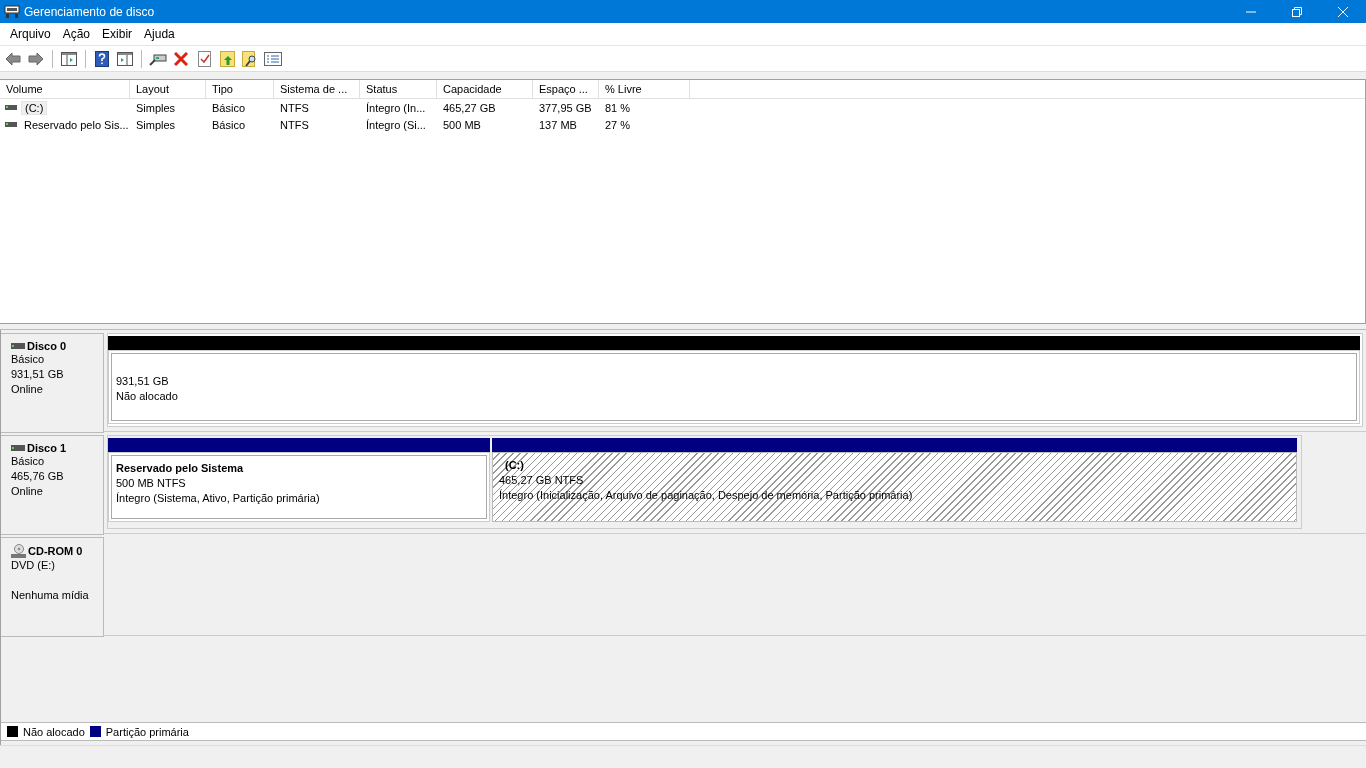 The image size is (1366, 768). Describe the element at coordinates (89, 11) in the screenshot. I see `window-title: Gerenciamento de disco` at that location.